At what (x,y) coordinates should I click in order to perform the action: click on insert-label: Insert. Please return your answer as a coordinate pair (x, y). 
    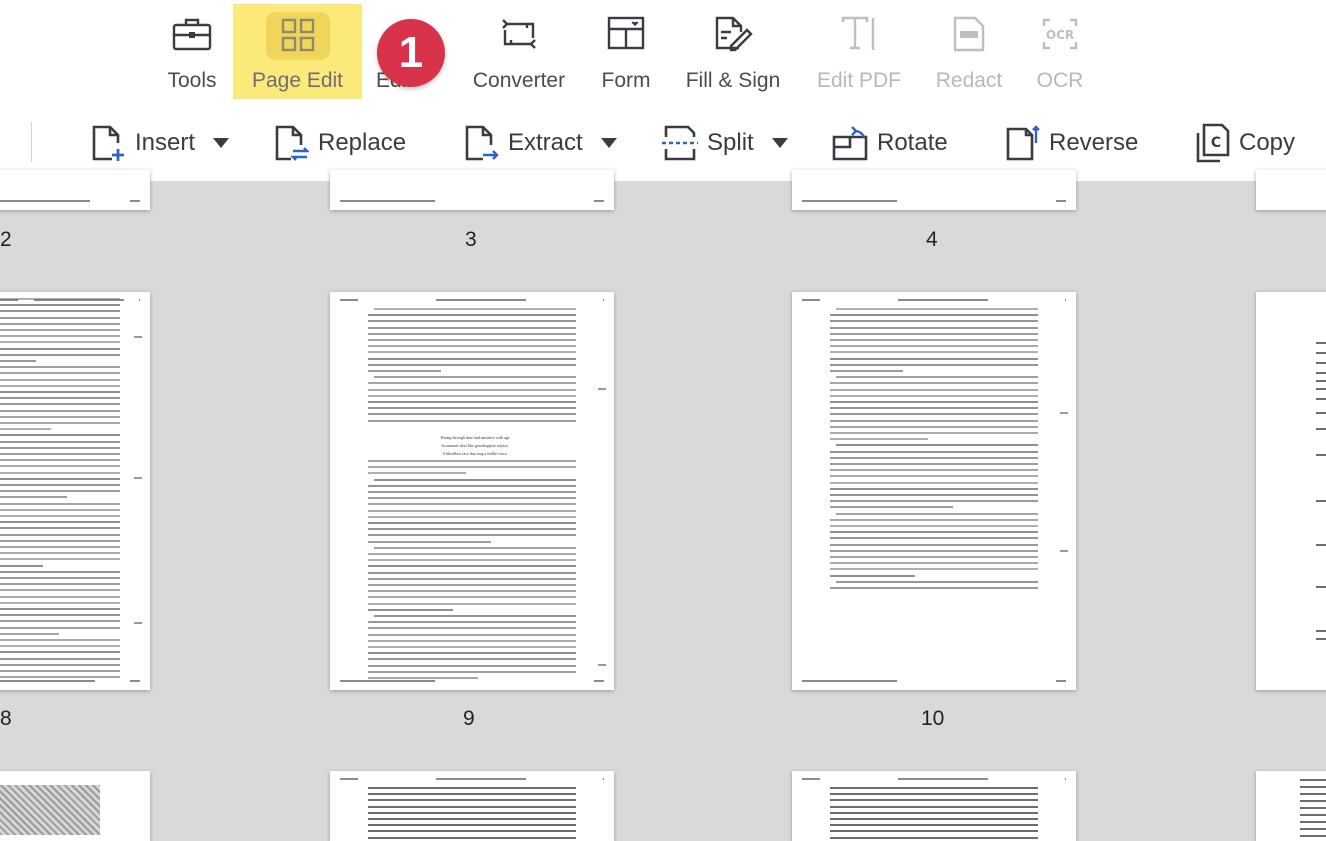
    Looking at the image, I should click on (165, 142).